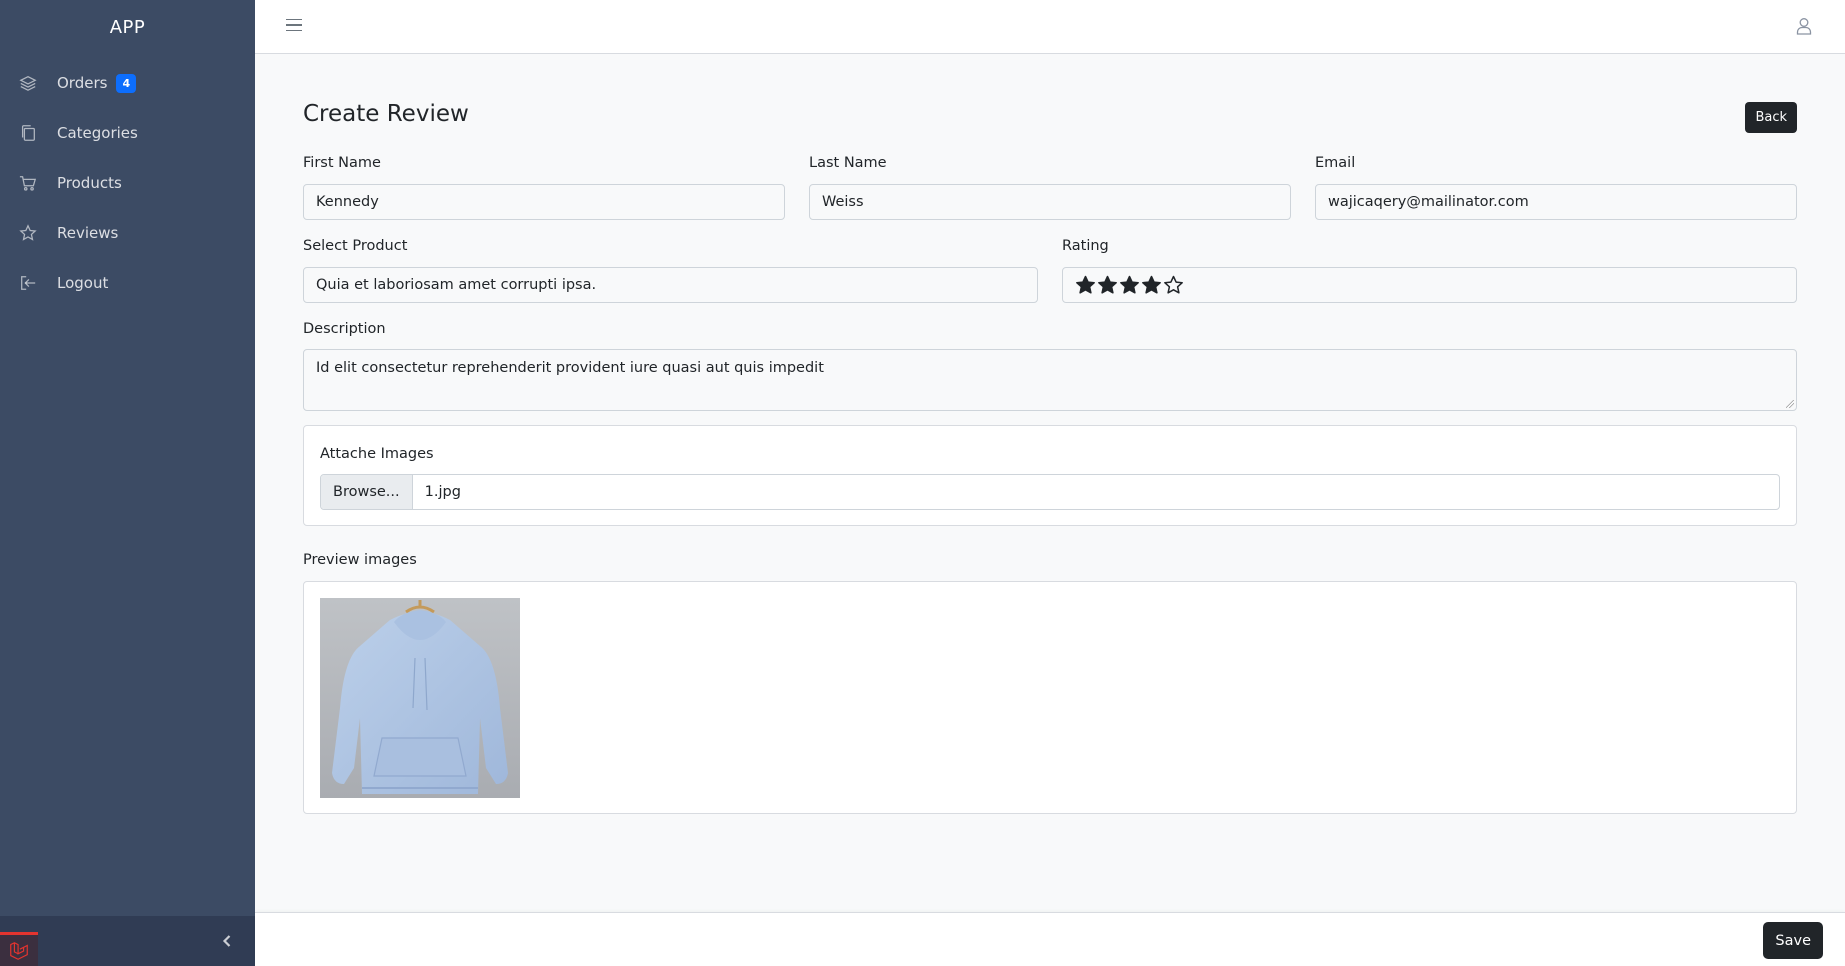  Describe the element at coordinates (1805, 26) in the screenshot. I see `user-icon` at that location.